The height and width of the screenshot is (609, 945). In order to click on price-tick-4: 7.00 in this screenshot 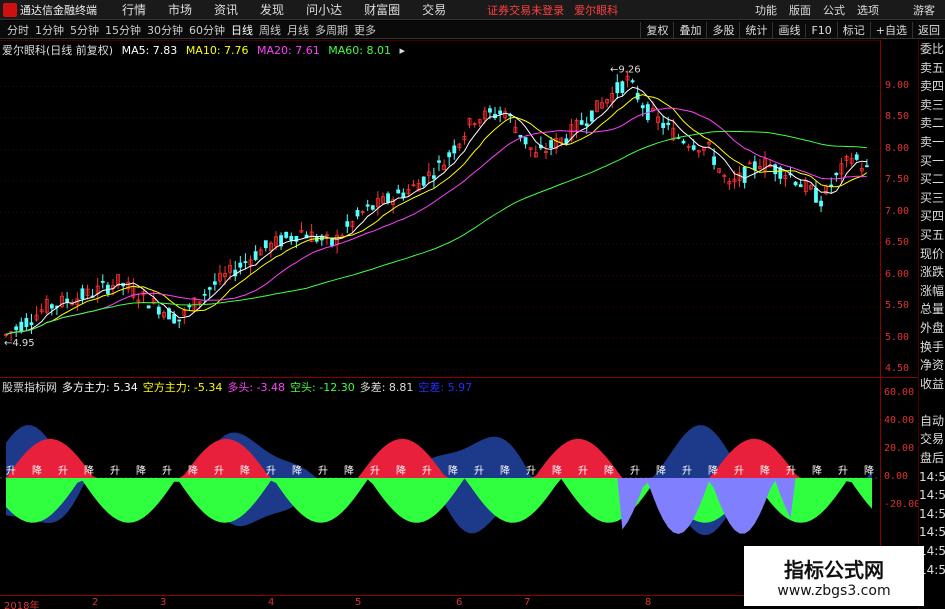, I will do `click(897, 211)`.